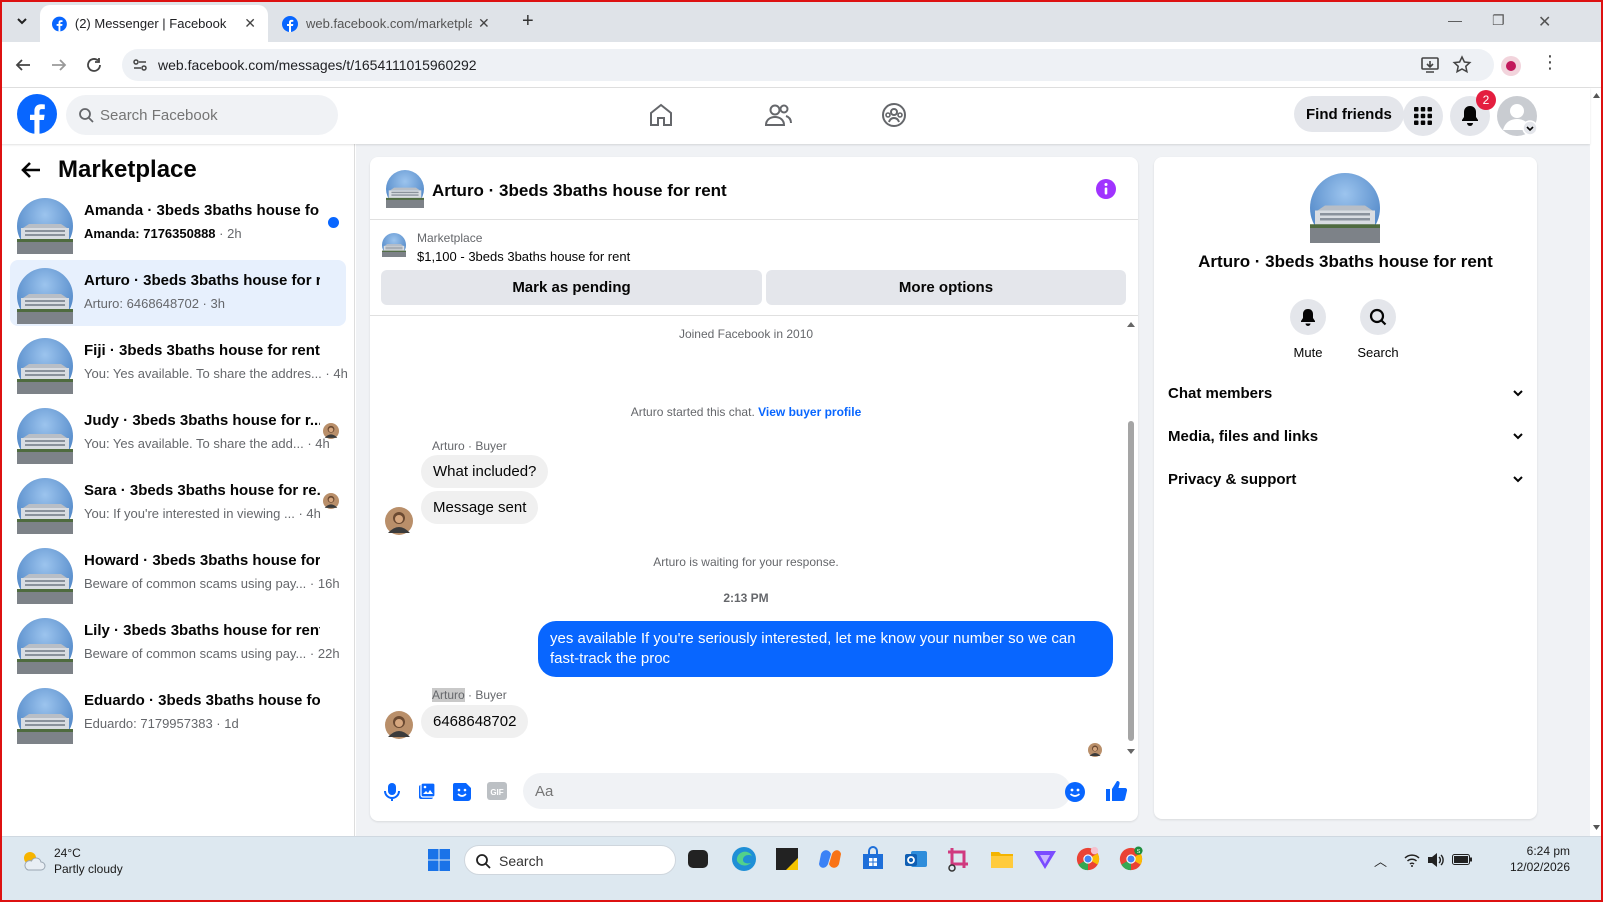 The image size is (1603, 902). Describe the element at coordinates (485, 471) in the screenshot. I see `incoming-message: What included?` at that location.